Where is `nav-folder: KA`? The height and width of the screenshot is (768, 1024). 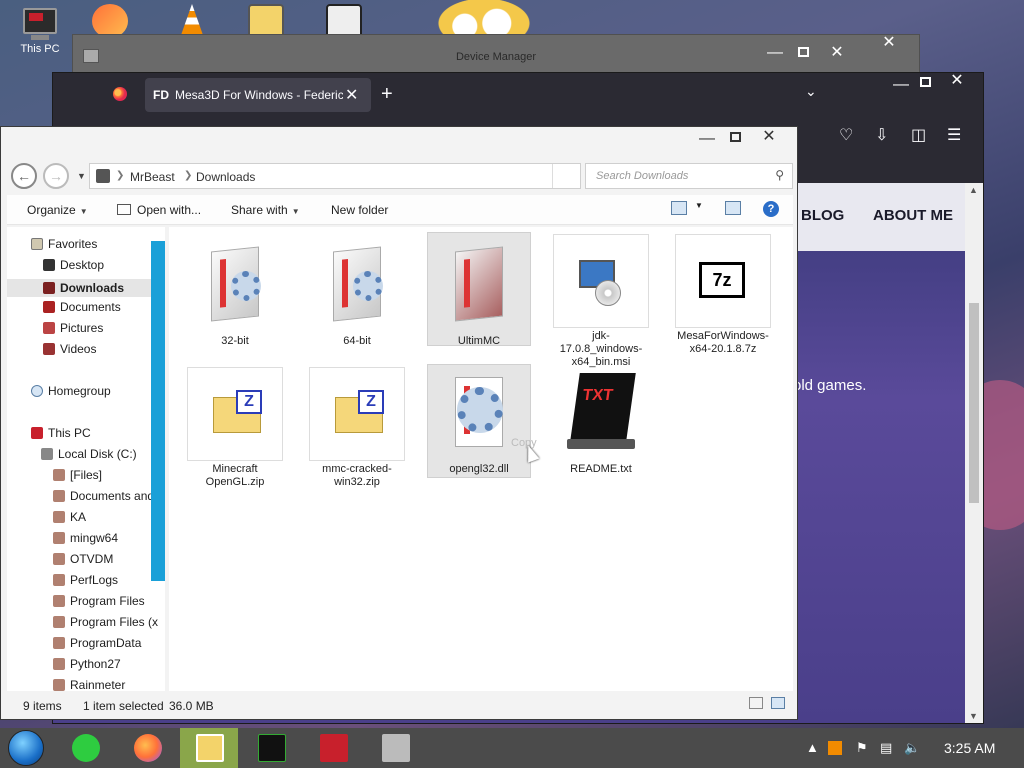 nav-folder: KA is located at coordinates (69, 517).